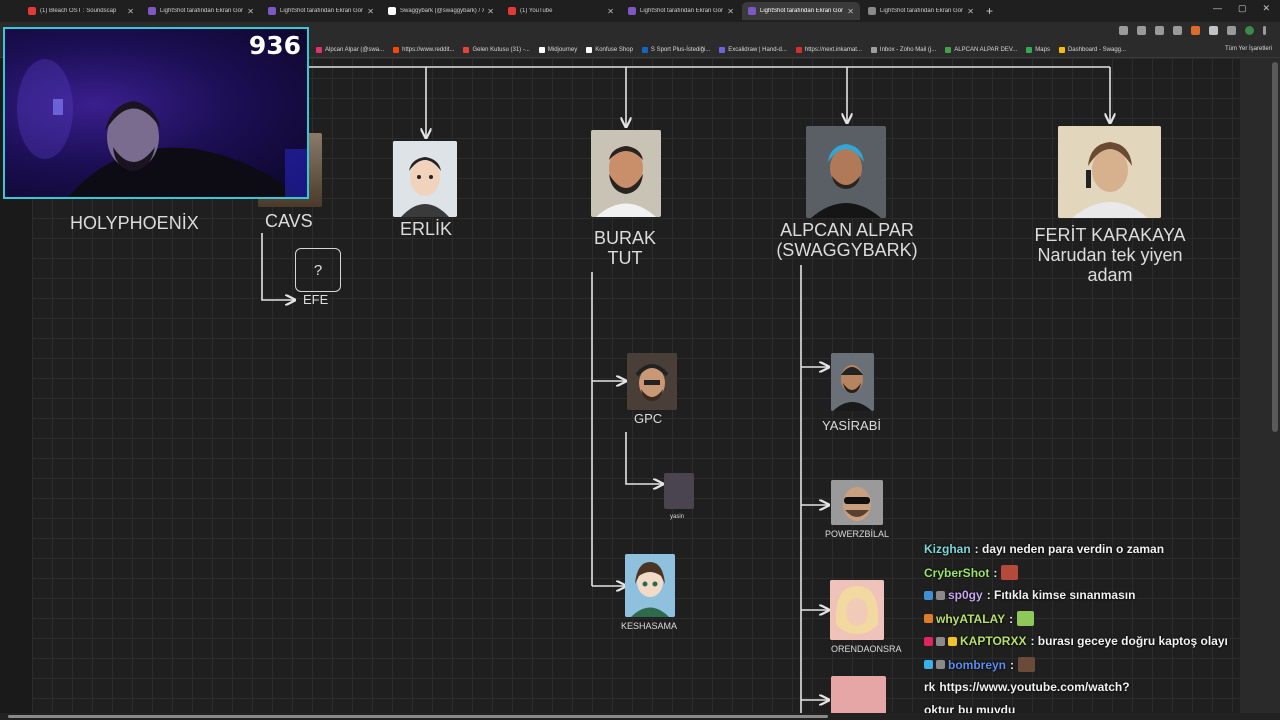 The height and width of the screenshot is (720, 1280). What do you see at coordinates (971, 618) in the screenshot?
I see `chat-username: whyATALAY` at bounding box center [971, 618].